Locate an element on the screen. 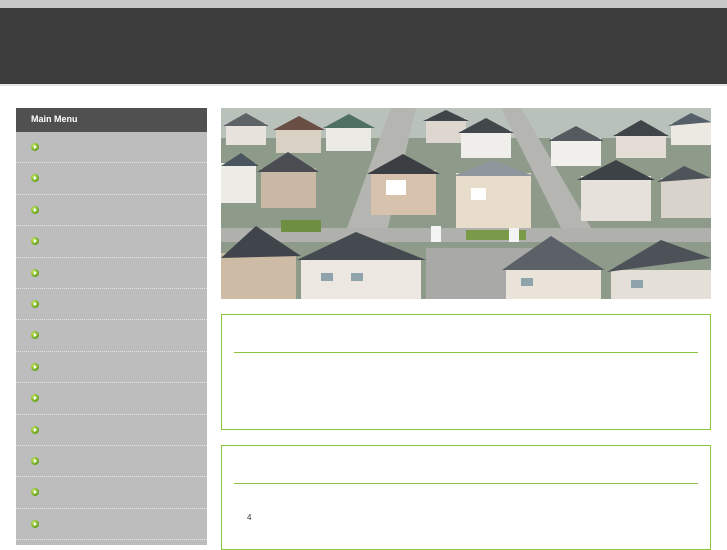 The width and height of the screenshot is (727, 550). box-text: 4 is located at coordinates (249, 517).